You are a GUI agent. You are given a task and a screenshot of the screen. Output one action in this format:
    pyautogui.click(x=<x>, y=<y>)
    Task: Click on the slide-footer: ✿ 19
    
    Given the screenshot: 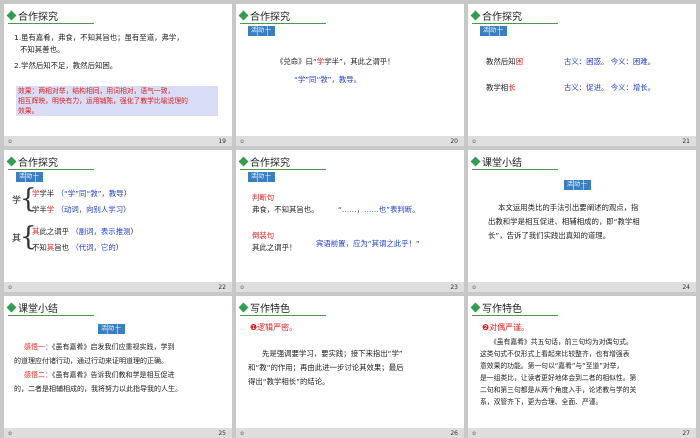 What is the action you would take?
    pyautogui.click(x=118, y=141)
    